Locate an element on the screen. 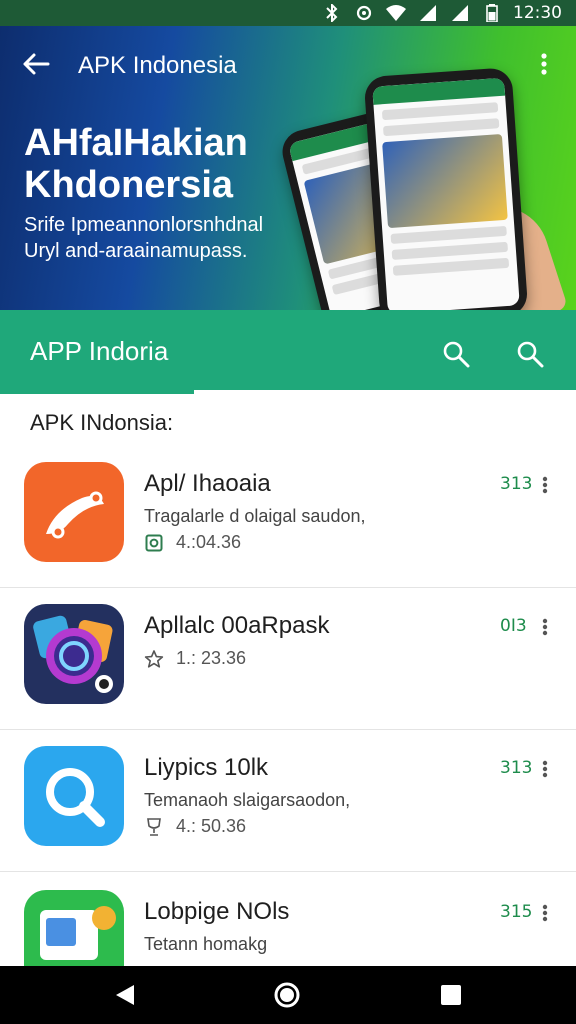 The image size is (576, 1024). app-meta: 1.: 23.36 is located at coordinates (195, 658).